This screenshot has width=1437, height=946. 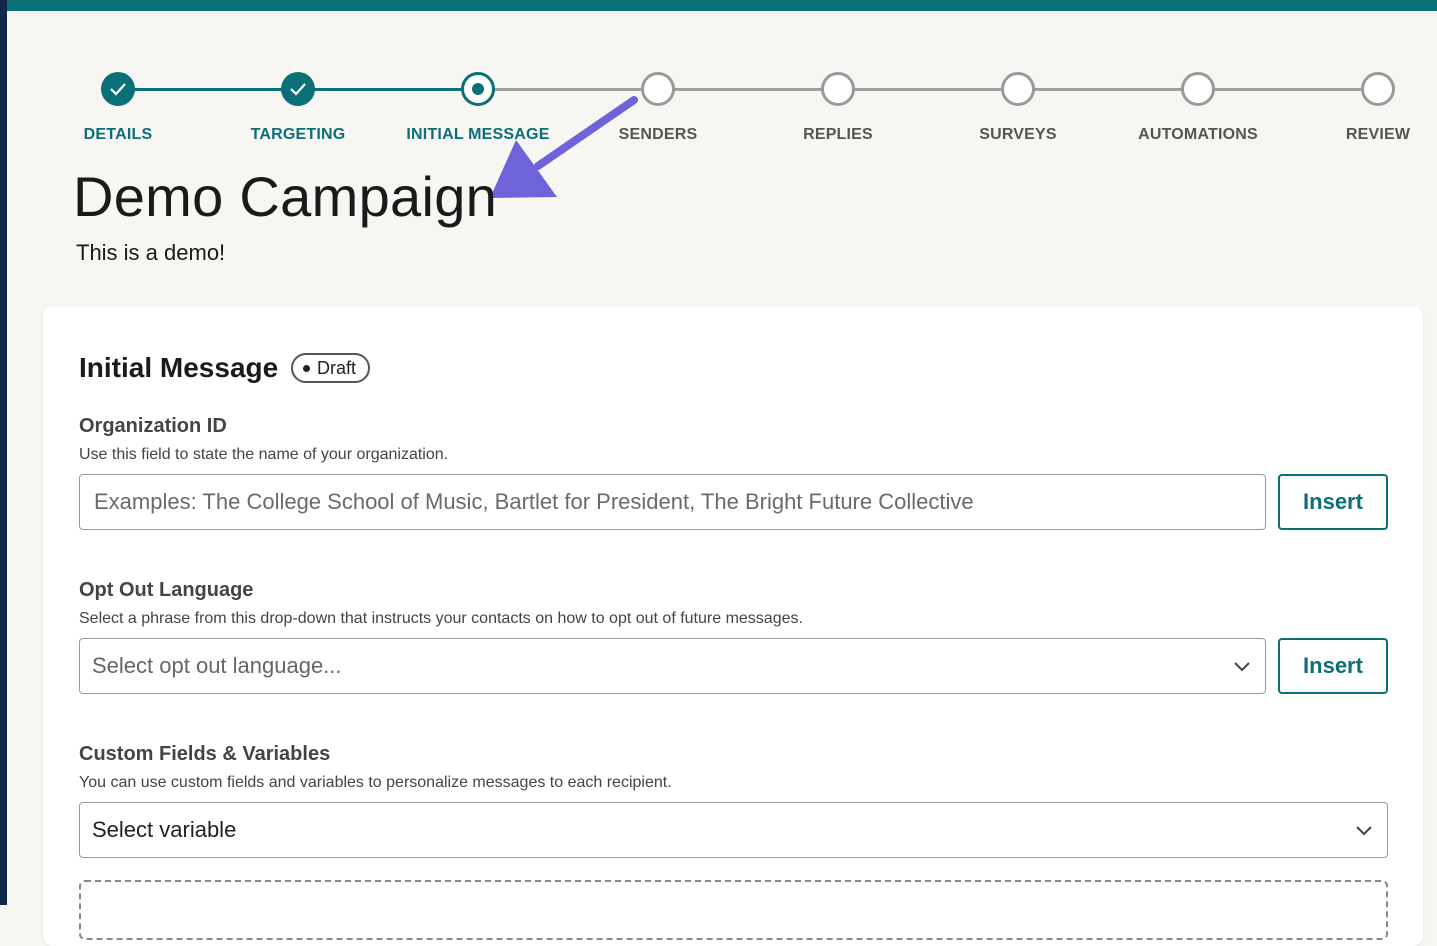 I want to click on org-id-input, so click(x=672, y=502).